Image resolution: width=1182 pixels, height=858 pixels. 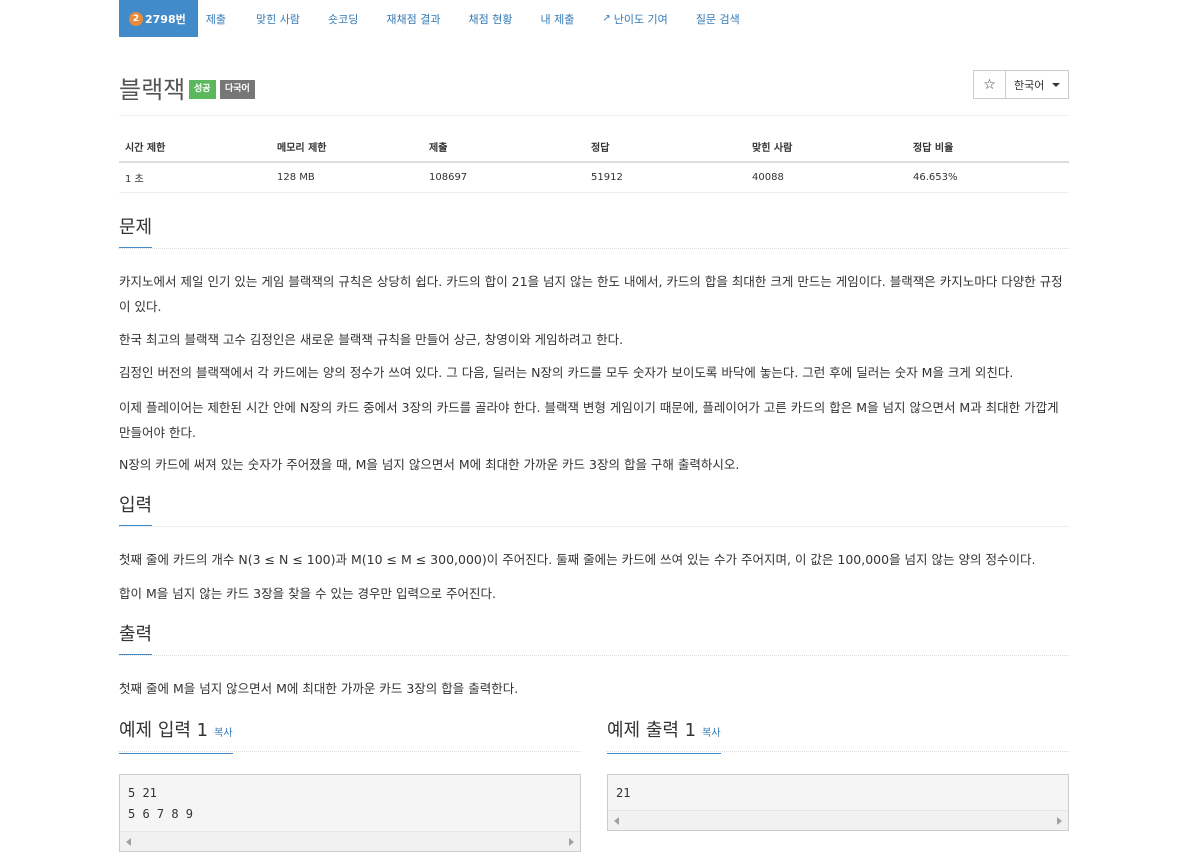 I want to click on title-toolbar: ☆ 한국어, so click(x=1021, y=84).